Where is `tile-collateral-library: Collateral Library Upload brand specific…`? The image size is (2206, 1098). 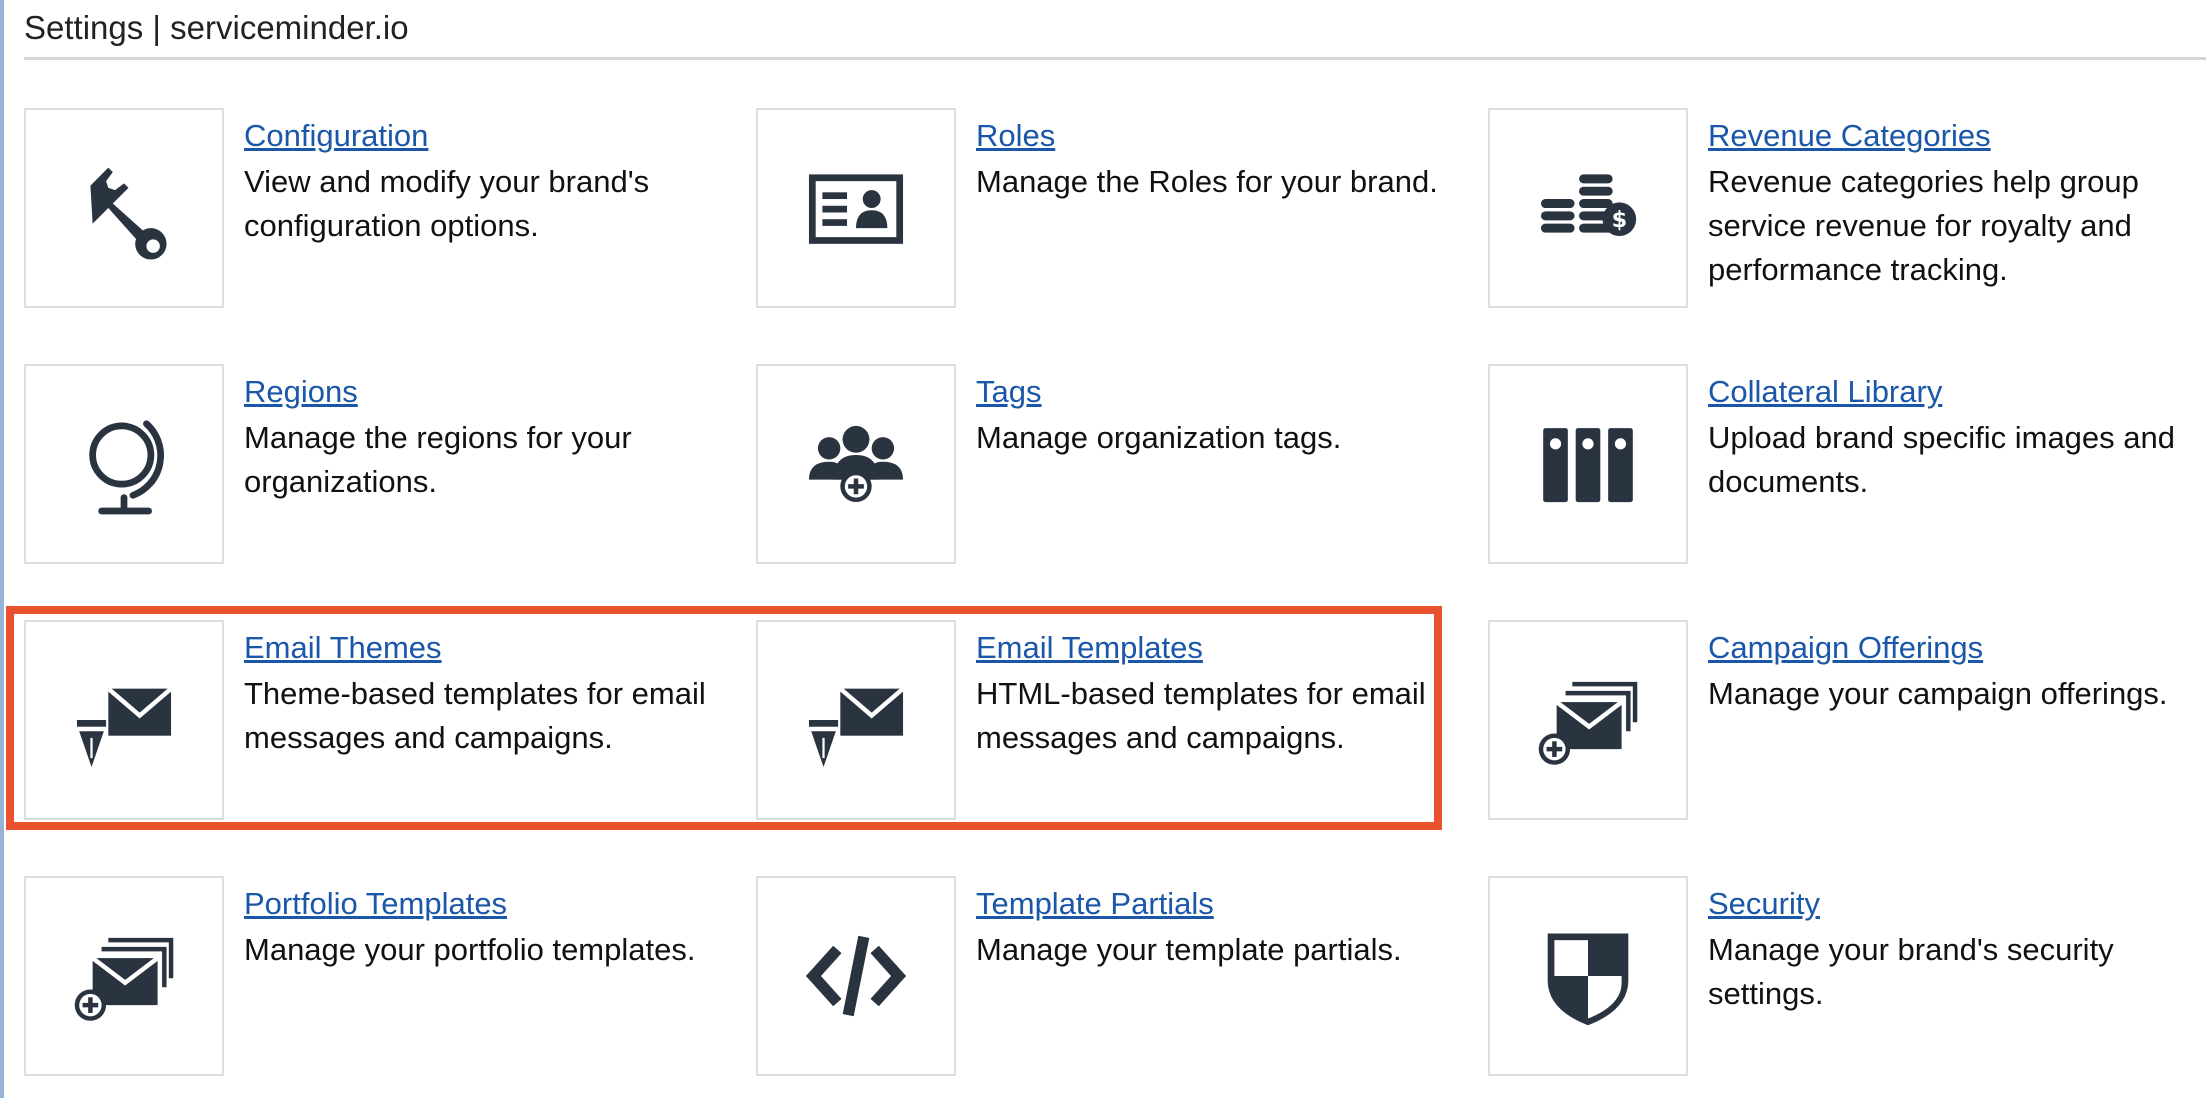
tile-collateral-library: Collateral Library Upload brand specific… is located at coordinates (1847, 464).